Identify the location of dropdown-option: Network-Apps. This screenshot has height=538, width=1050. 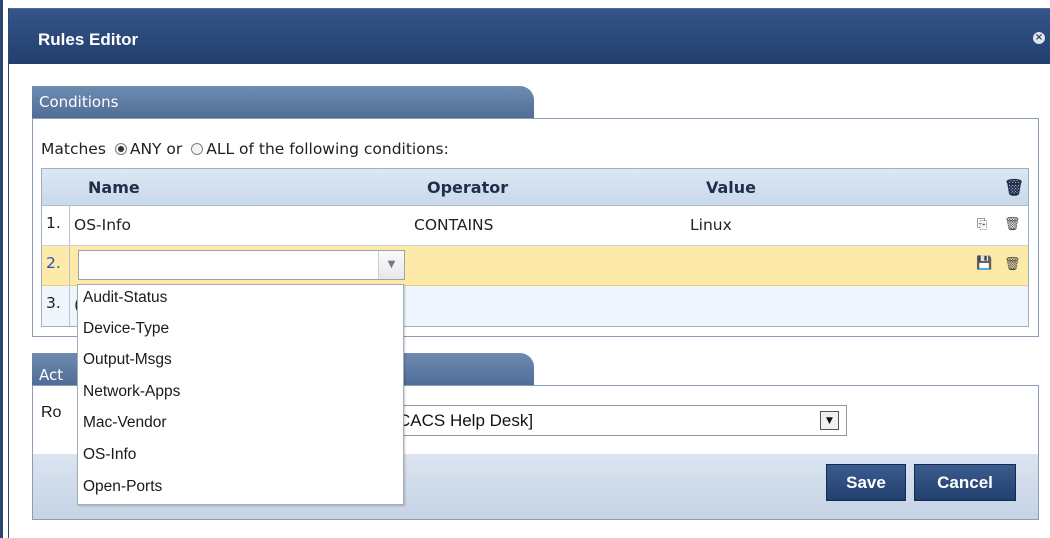
(131, 392).